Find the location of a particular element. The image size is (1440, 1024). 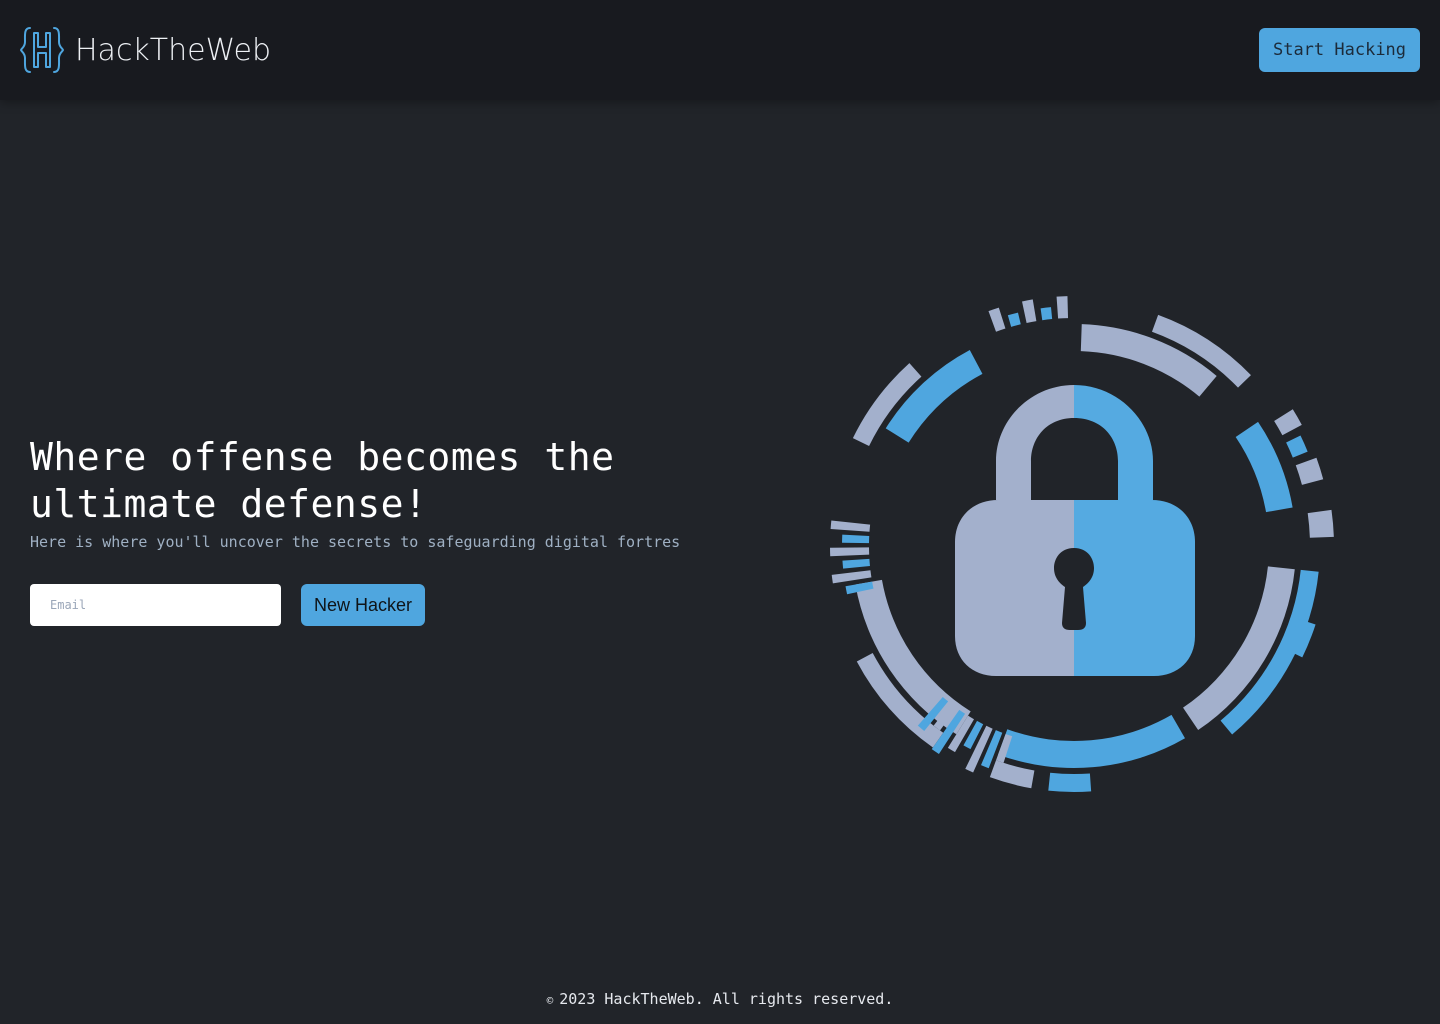

email-input is located at coordinates (155, 605).